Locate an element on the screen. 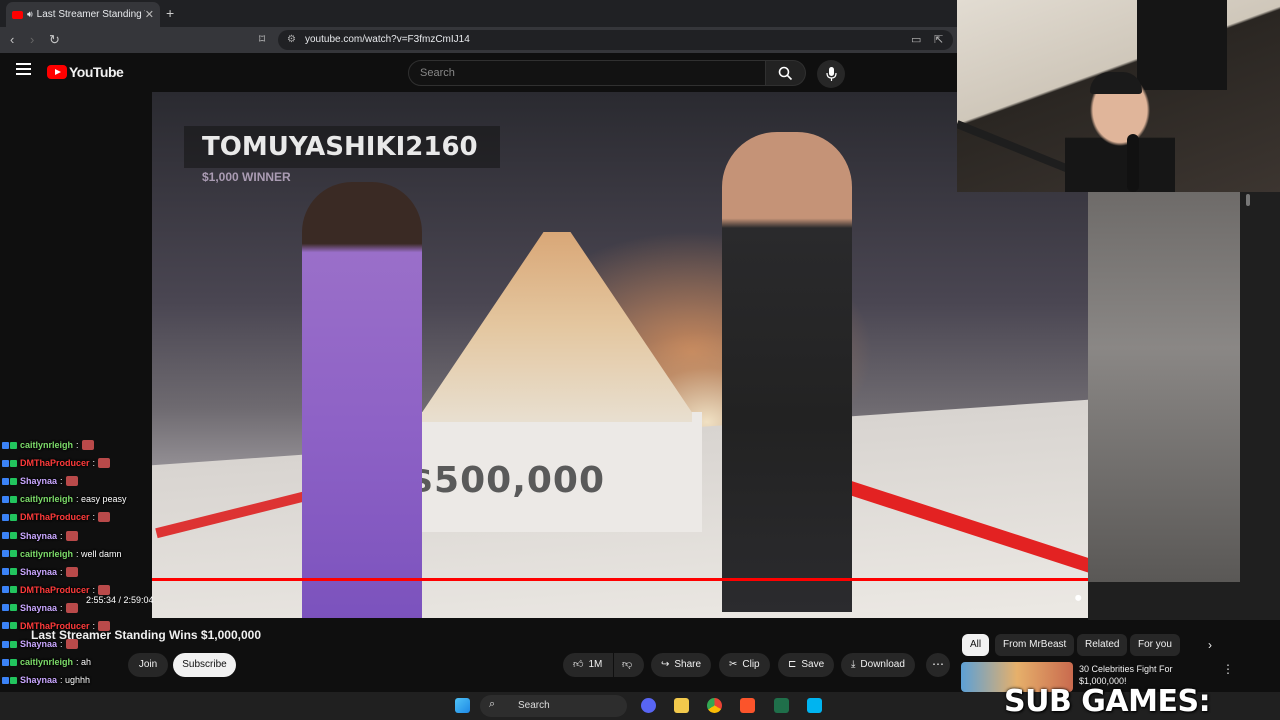 Image resolution: width=1280 pixels, height=720 pixels. right-side-panel is located at coordinates (1184, 406).